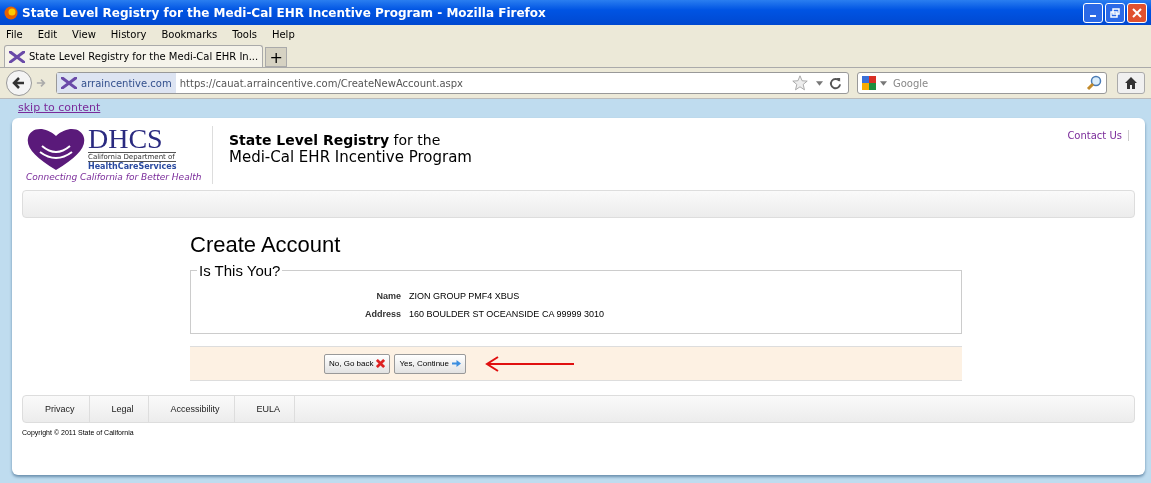  Describe the element at coordinates (276, 57) in the screenshot. I see `new-tab-button: +` at that location.